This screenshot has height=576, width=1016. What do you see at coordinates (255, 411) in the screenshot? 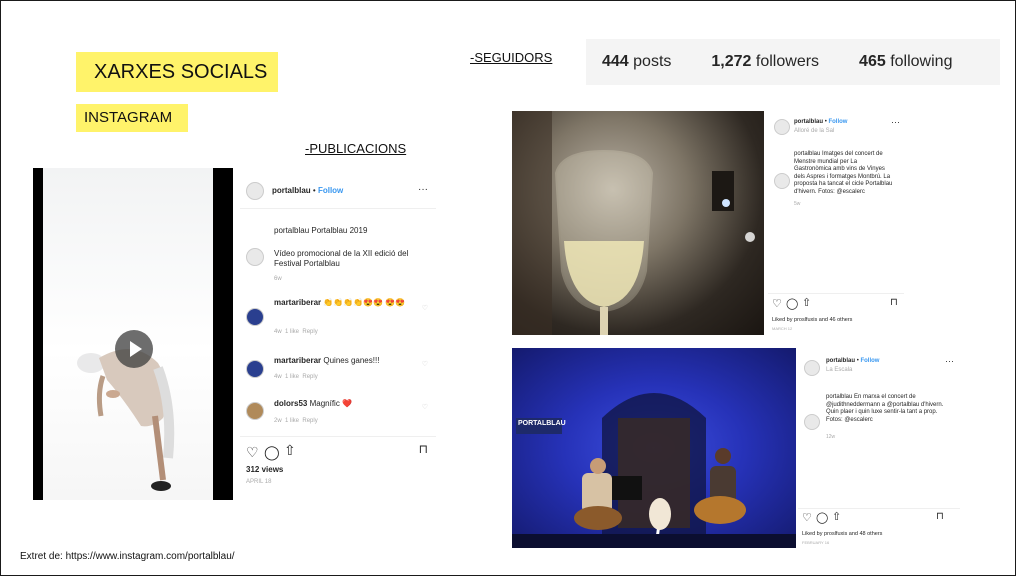
I see `comment3-avatar` at bounding box center [255, 411].